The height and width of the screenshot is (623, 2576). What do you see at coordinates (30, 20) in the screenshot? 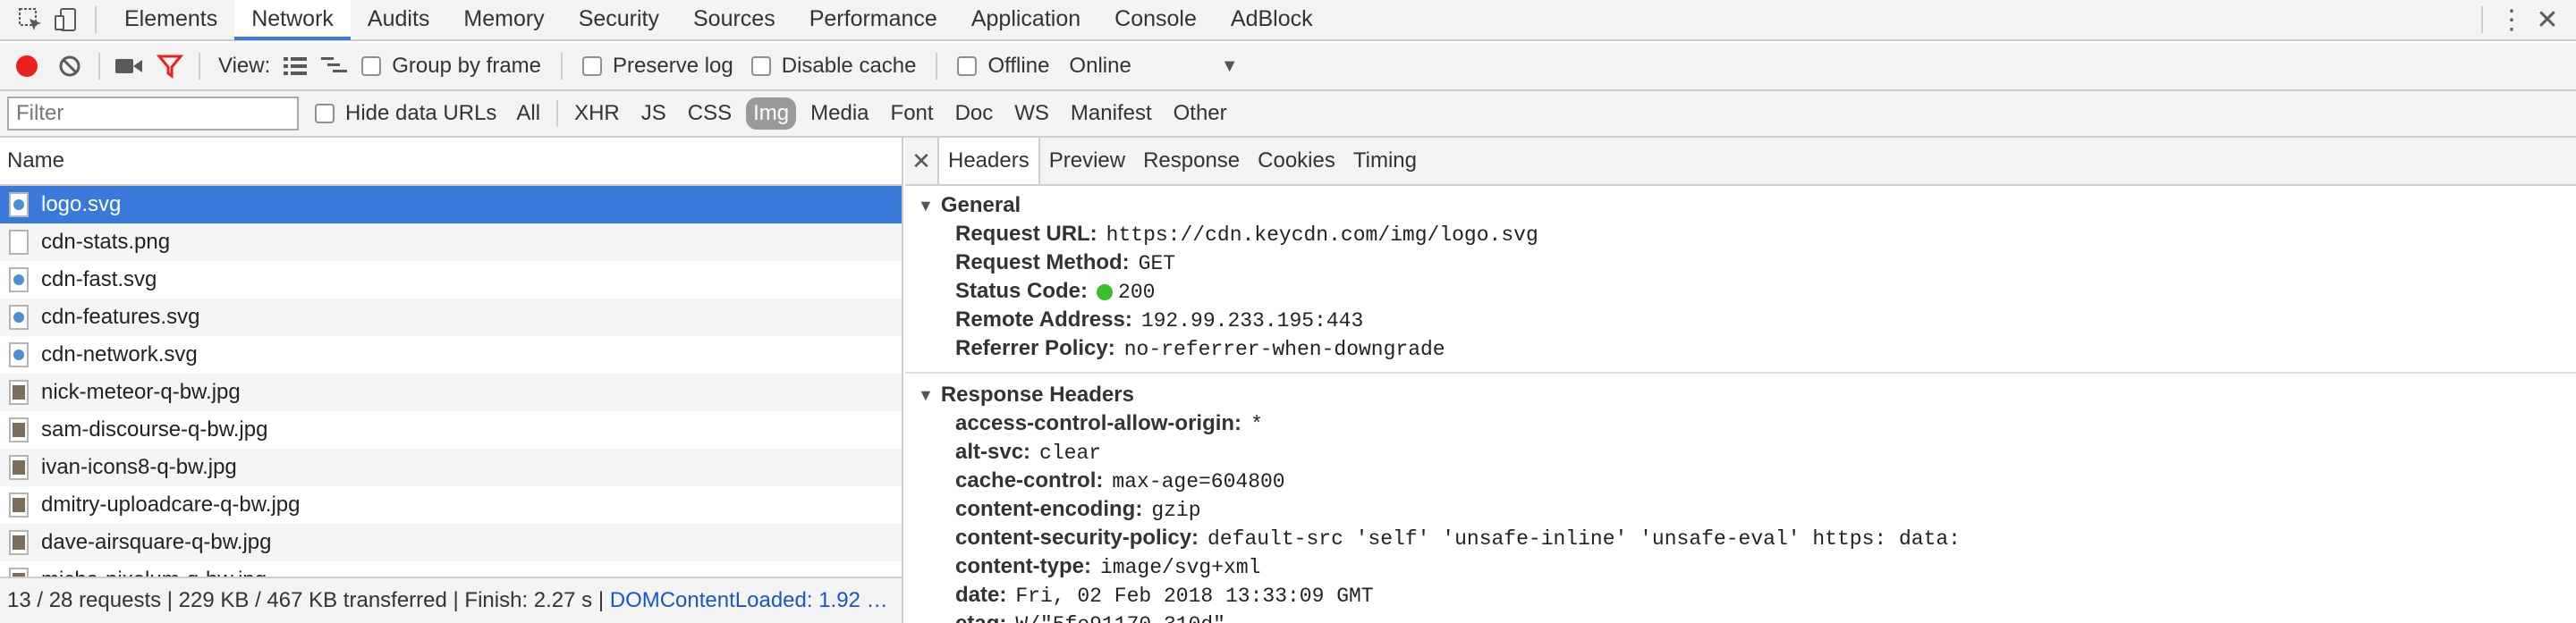
I see `inspect-element-icon` at bounding box center [30, 20].